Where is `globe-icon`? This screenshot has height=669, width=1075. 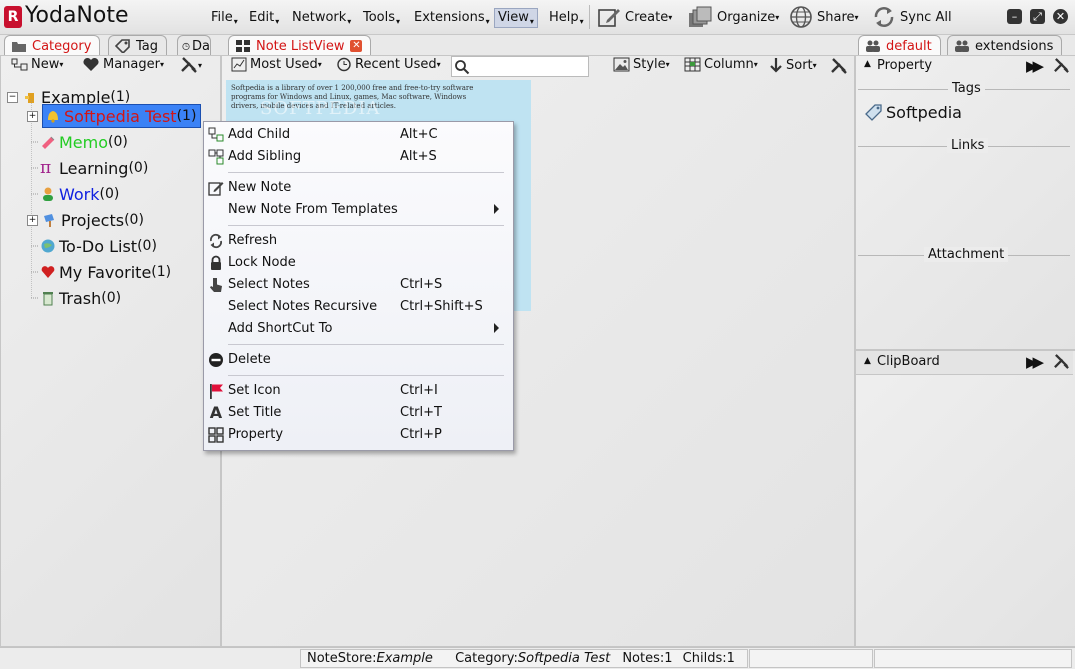 globe-icon is located at coordinates (801, 17).